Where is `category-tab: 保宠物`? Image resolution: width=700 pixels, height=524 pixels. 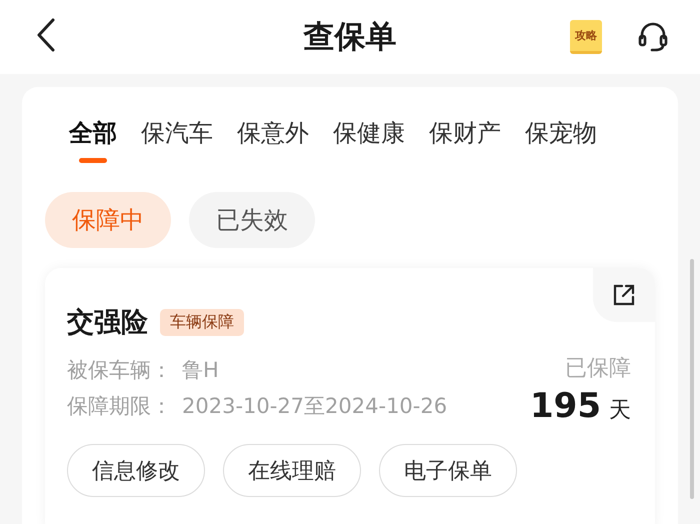 category-tab: 保宠物 is located at coordinates (561, 140).